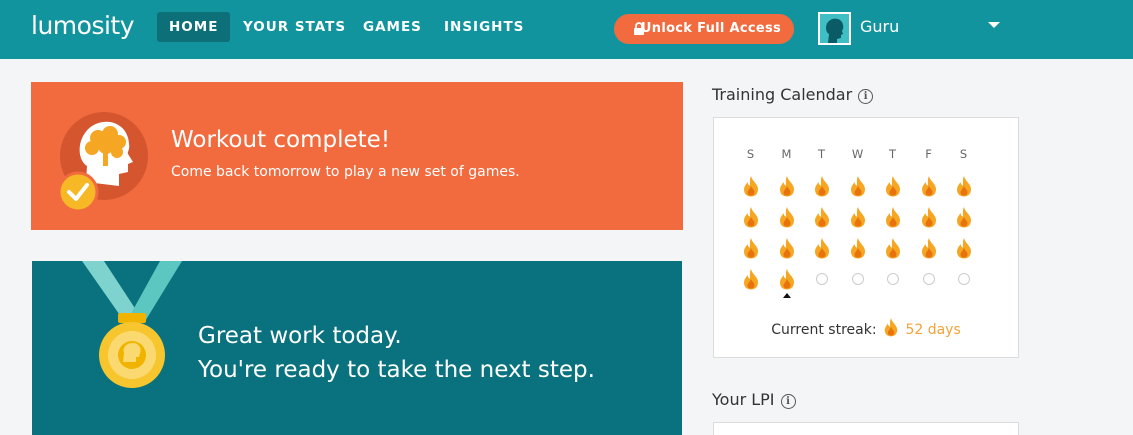  I want to click on today-marker, so click(787, 295).